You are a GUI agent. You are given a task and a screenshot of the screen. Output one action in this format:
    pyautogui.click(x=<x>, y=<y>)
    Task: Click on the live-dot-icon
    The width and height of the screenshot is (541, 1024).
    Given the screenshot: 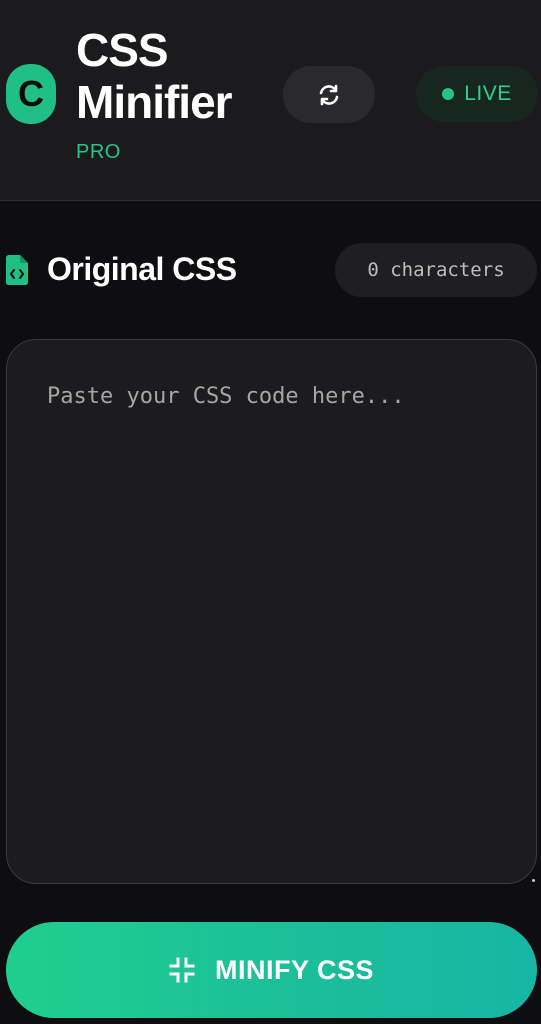 What is the action you would take?
    pyautogui.click(x=448, y=94)
    